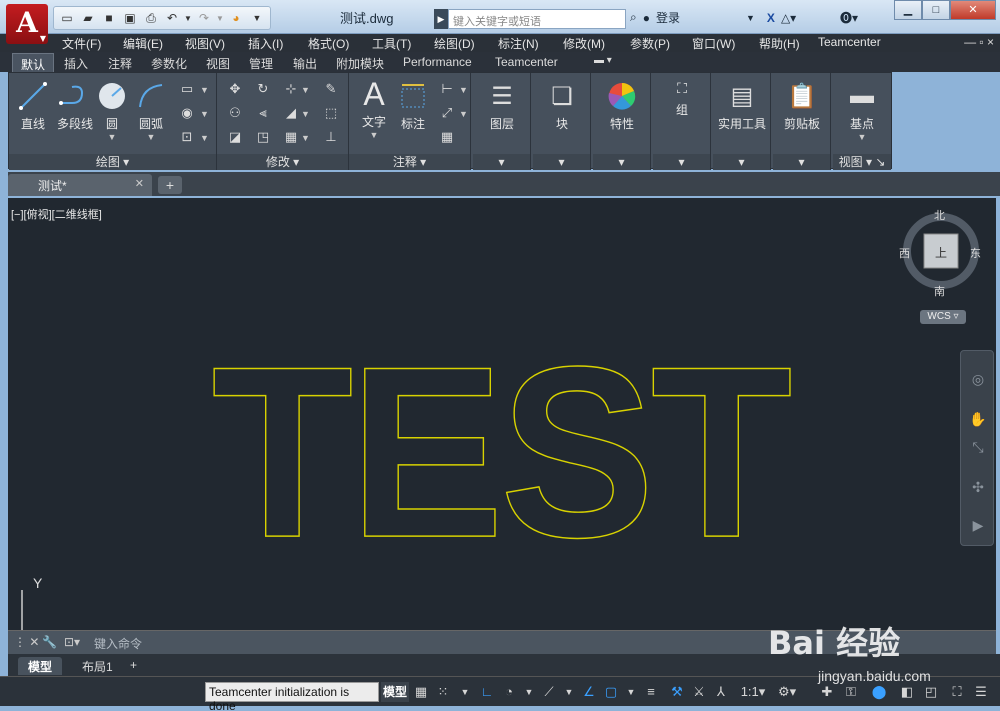 This screenshot has height=711, width=1000. Describe the element at coordinates (27, 24) in the screenshot. I see `application-menu-button: A ▼` at that location.